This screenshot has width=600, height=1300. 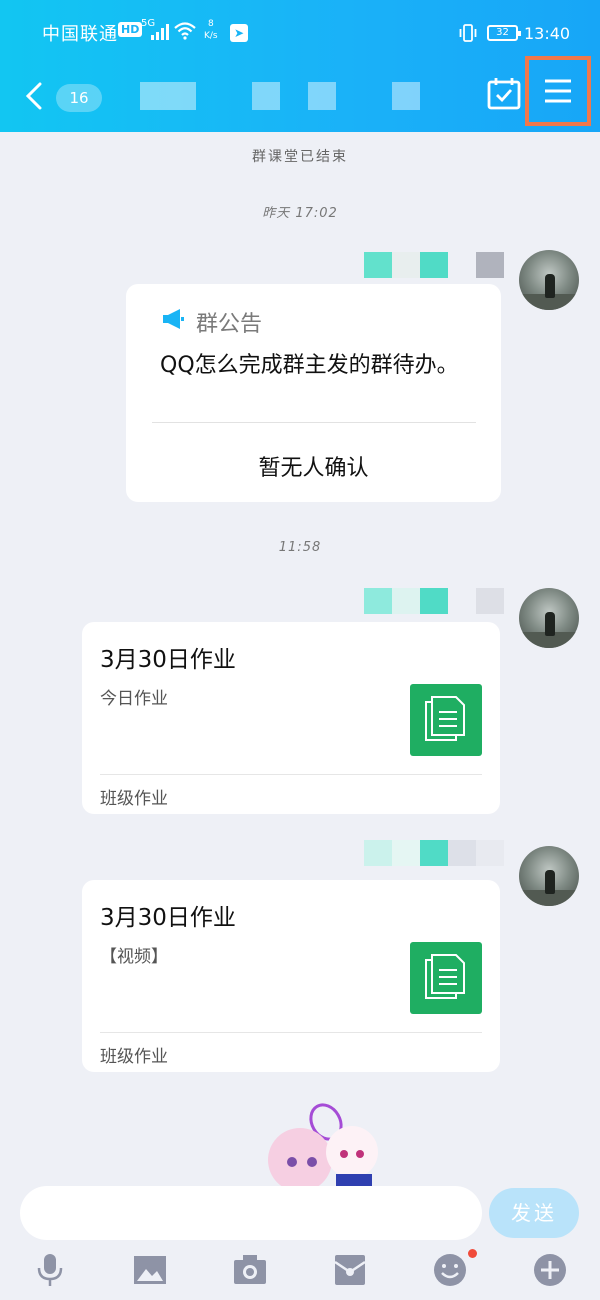 What do you see at coordinates (134, 699) in the screenshot?
I see `homework-subtitle: 今日作业` at bounding box center [134, 699].